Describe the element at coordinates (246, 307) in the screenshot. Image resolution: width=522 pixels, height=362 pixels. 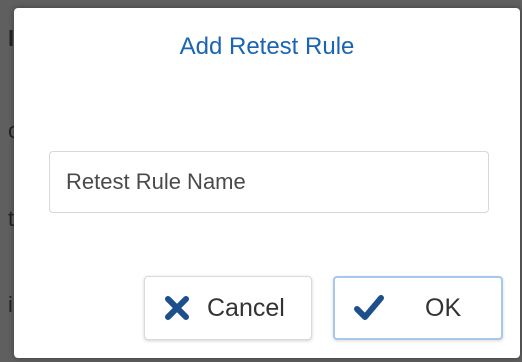
I see `cancel-button-label: Cancel` at that location.